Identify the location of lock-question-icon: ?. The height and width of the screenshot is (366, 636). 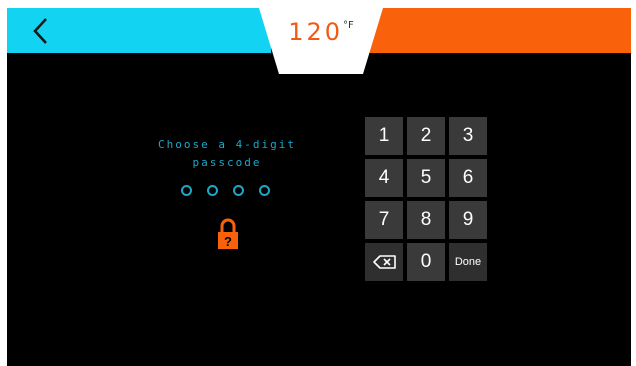
(228, 234).